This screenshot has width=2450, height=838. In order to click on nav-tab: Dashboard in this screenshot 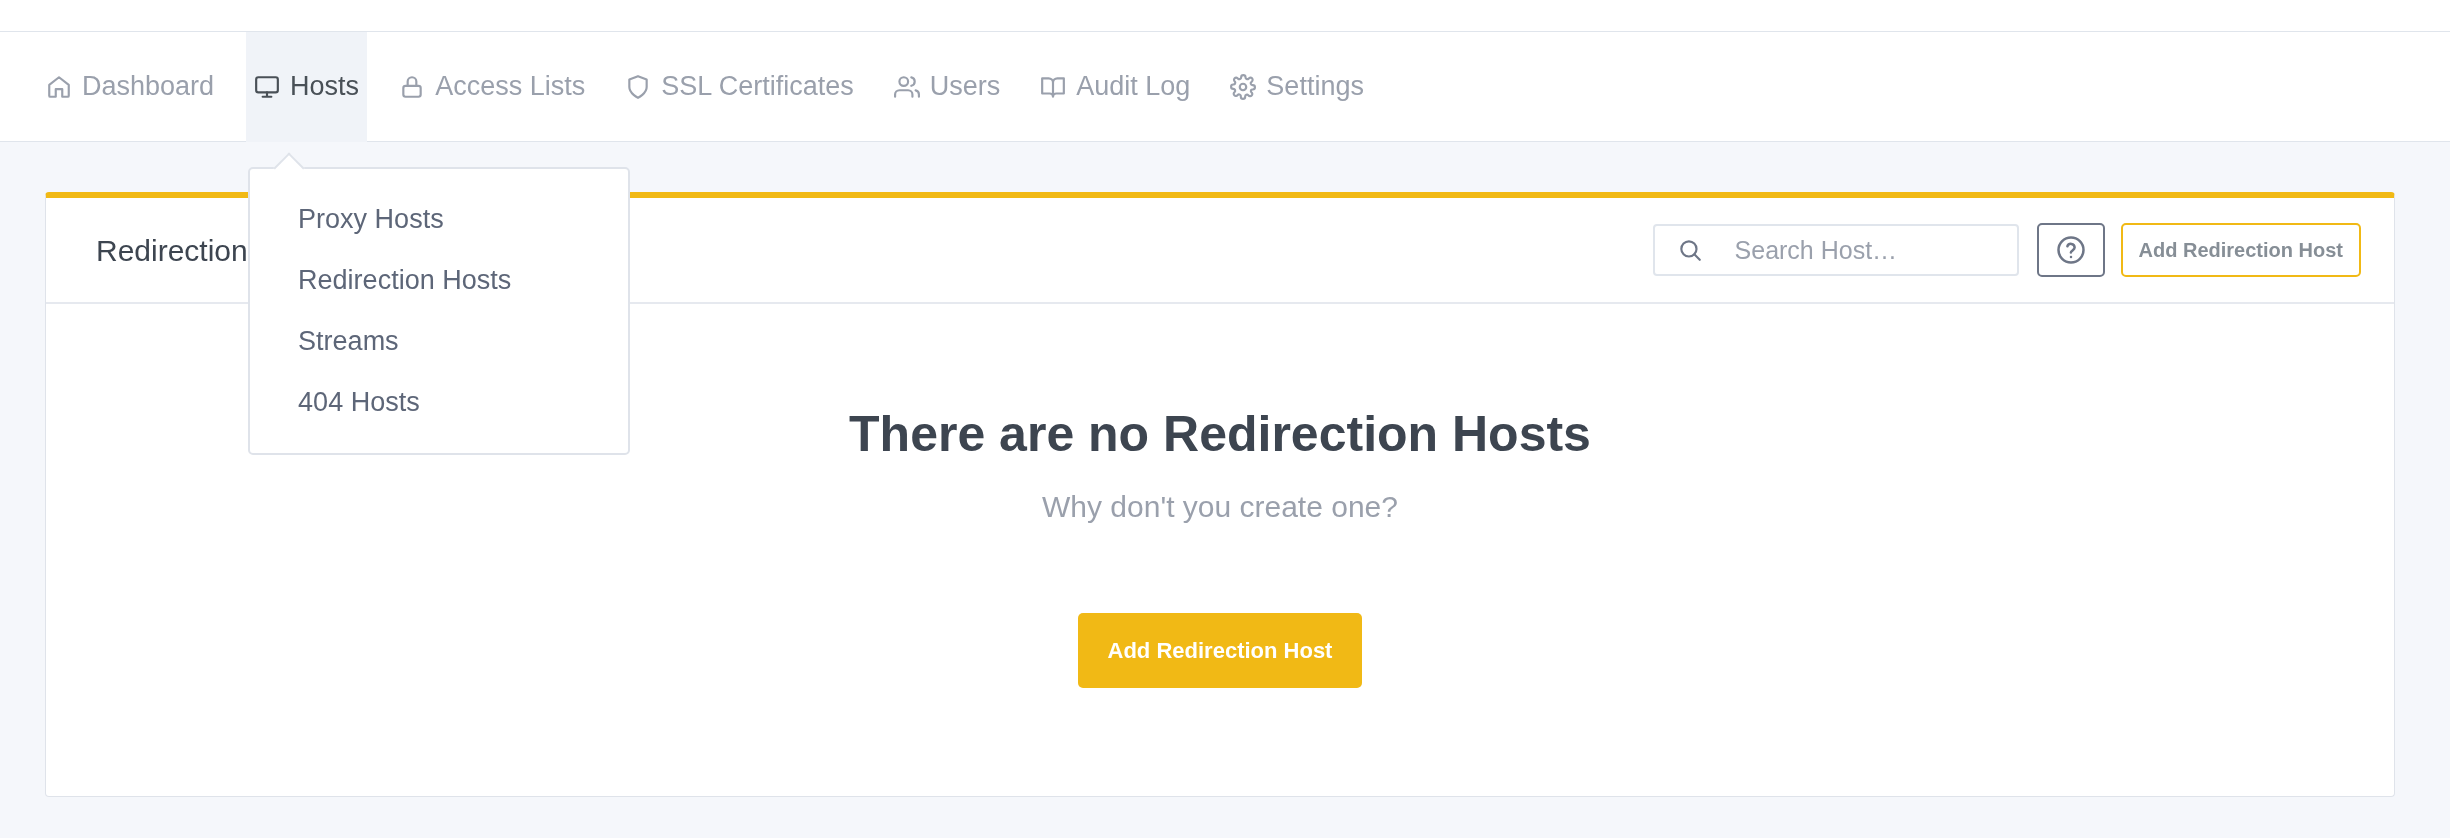, I will do `click(130, 86)`.